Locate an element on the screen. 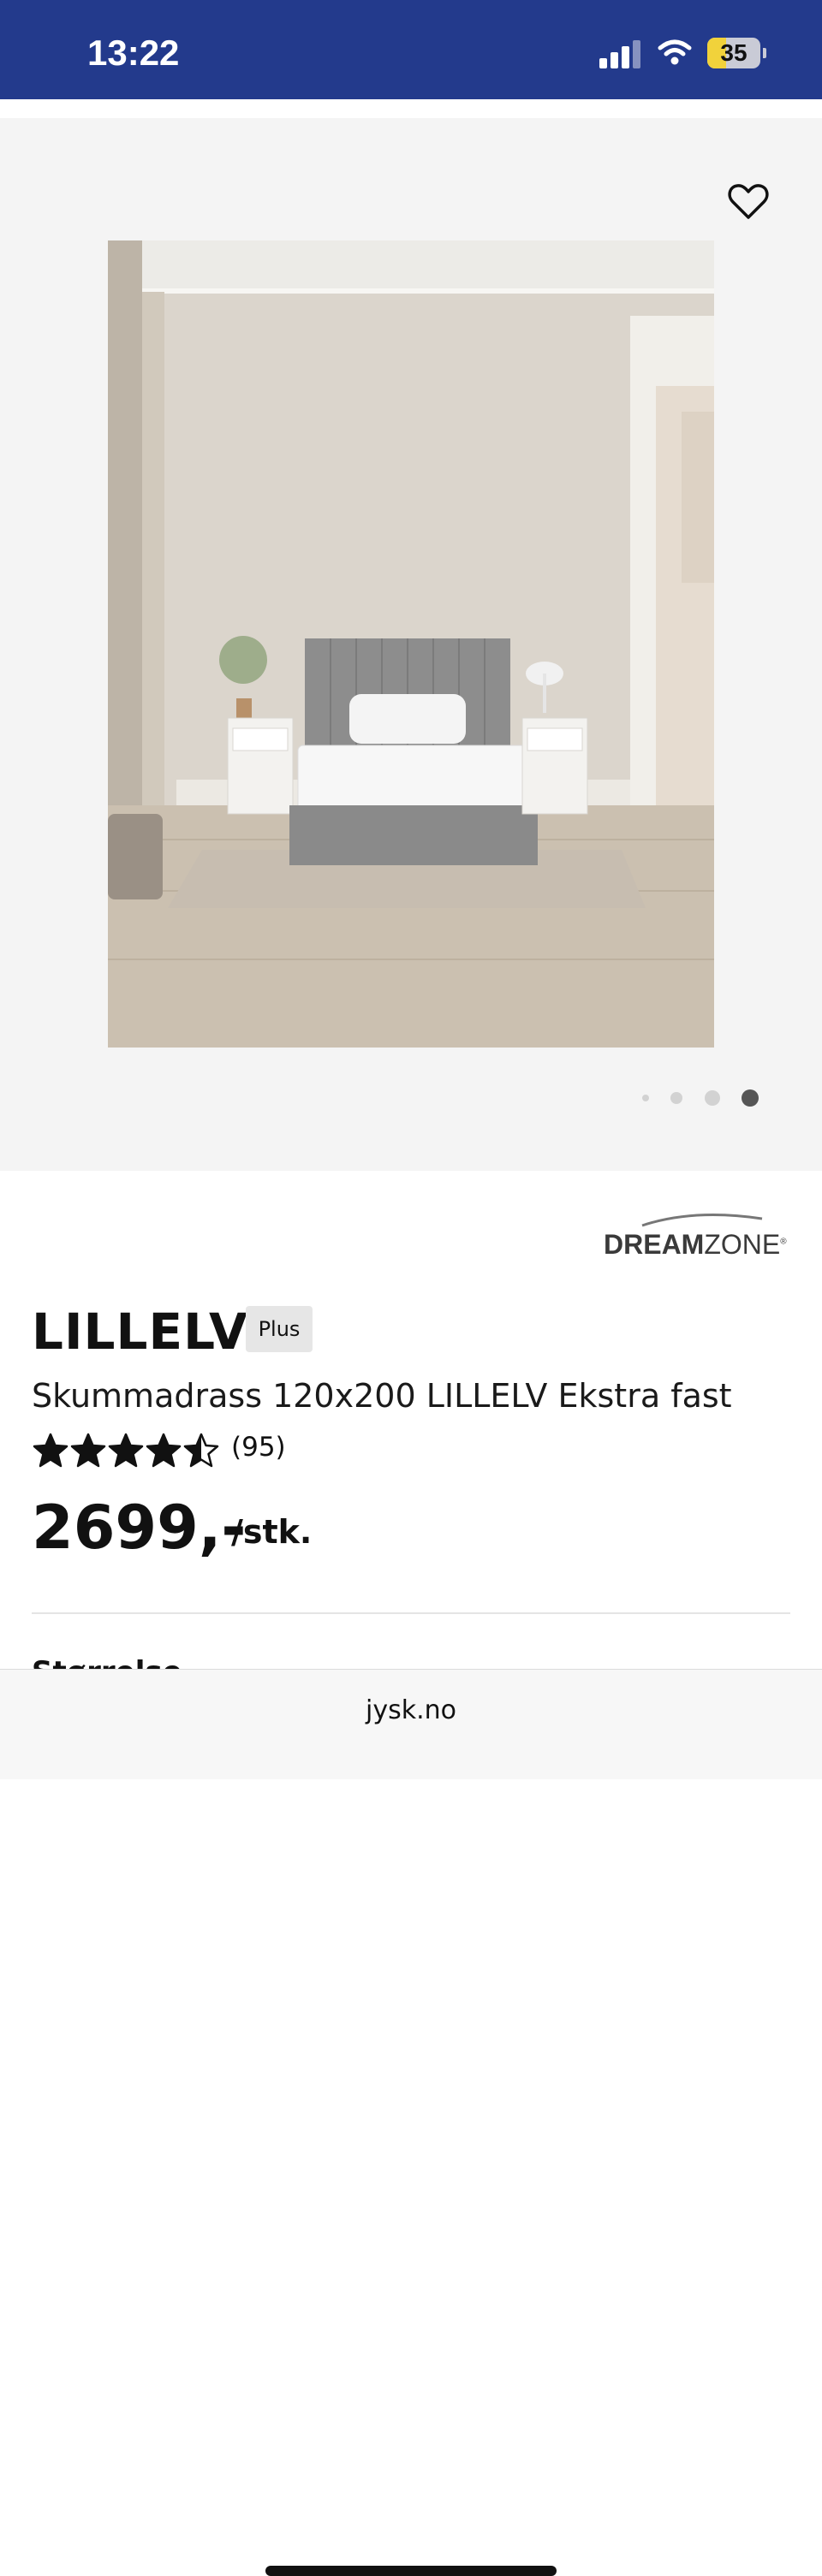  favorite-button is located at coordinates (748, 202).